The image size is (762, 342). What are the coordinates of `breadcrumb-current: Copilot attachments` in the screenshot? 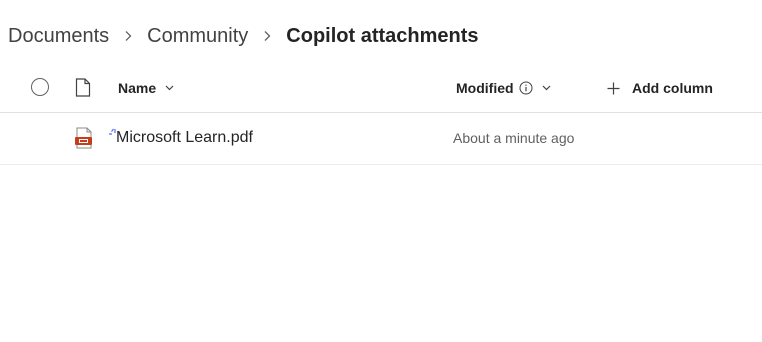 It's located at (382, 35).